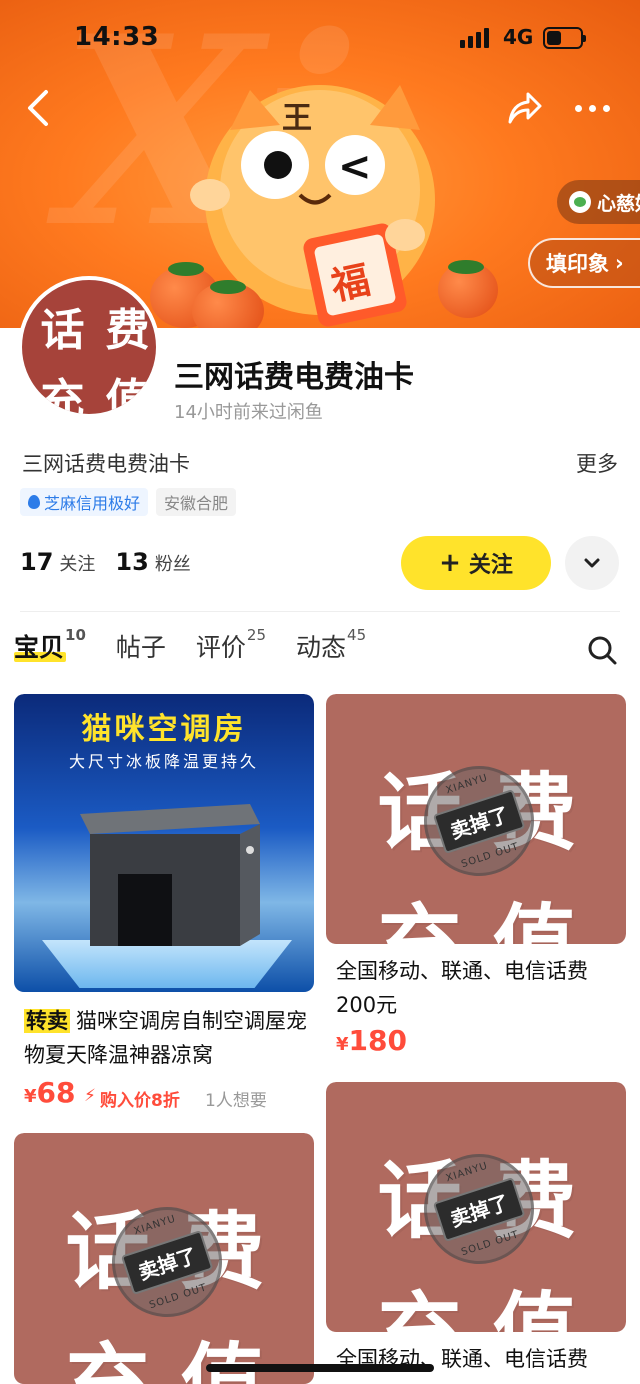 This screenshot has height=1384, width=640. I want to click on tab-reviews: 评价 25, so click(231, 645).